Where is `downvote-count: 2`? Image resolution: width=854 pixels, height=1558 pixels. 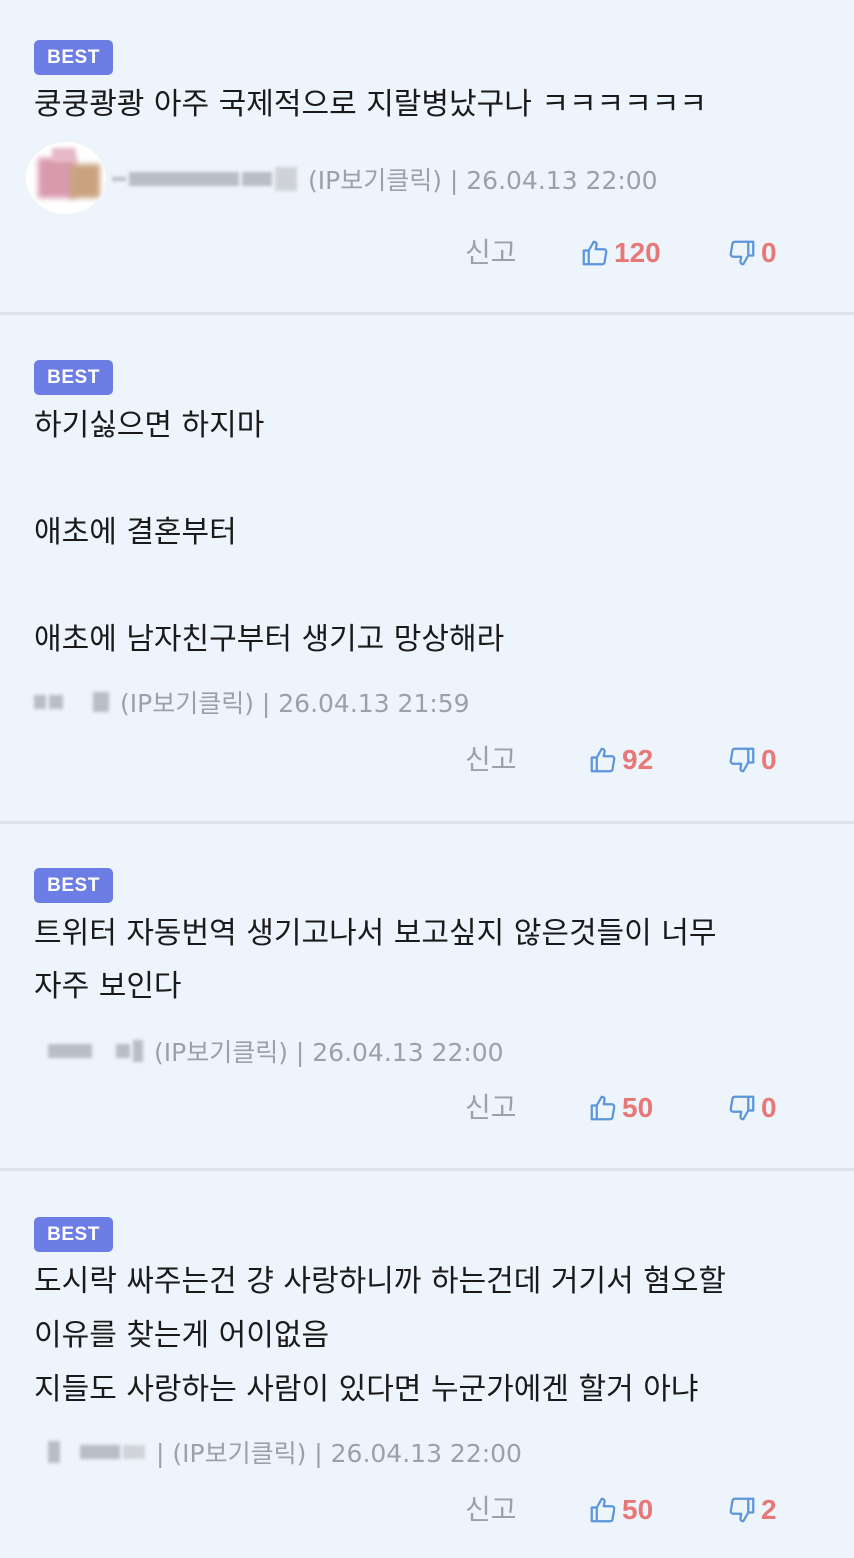
downvote-count: 2 is located at coordinates (769, 1509).